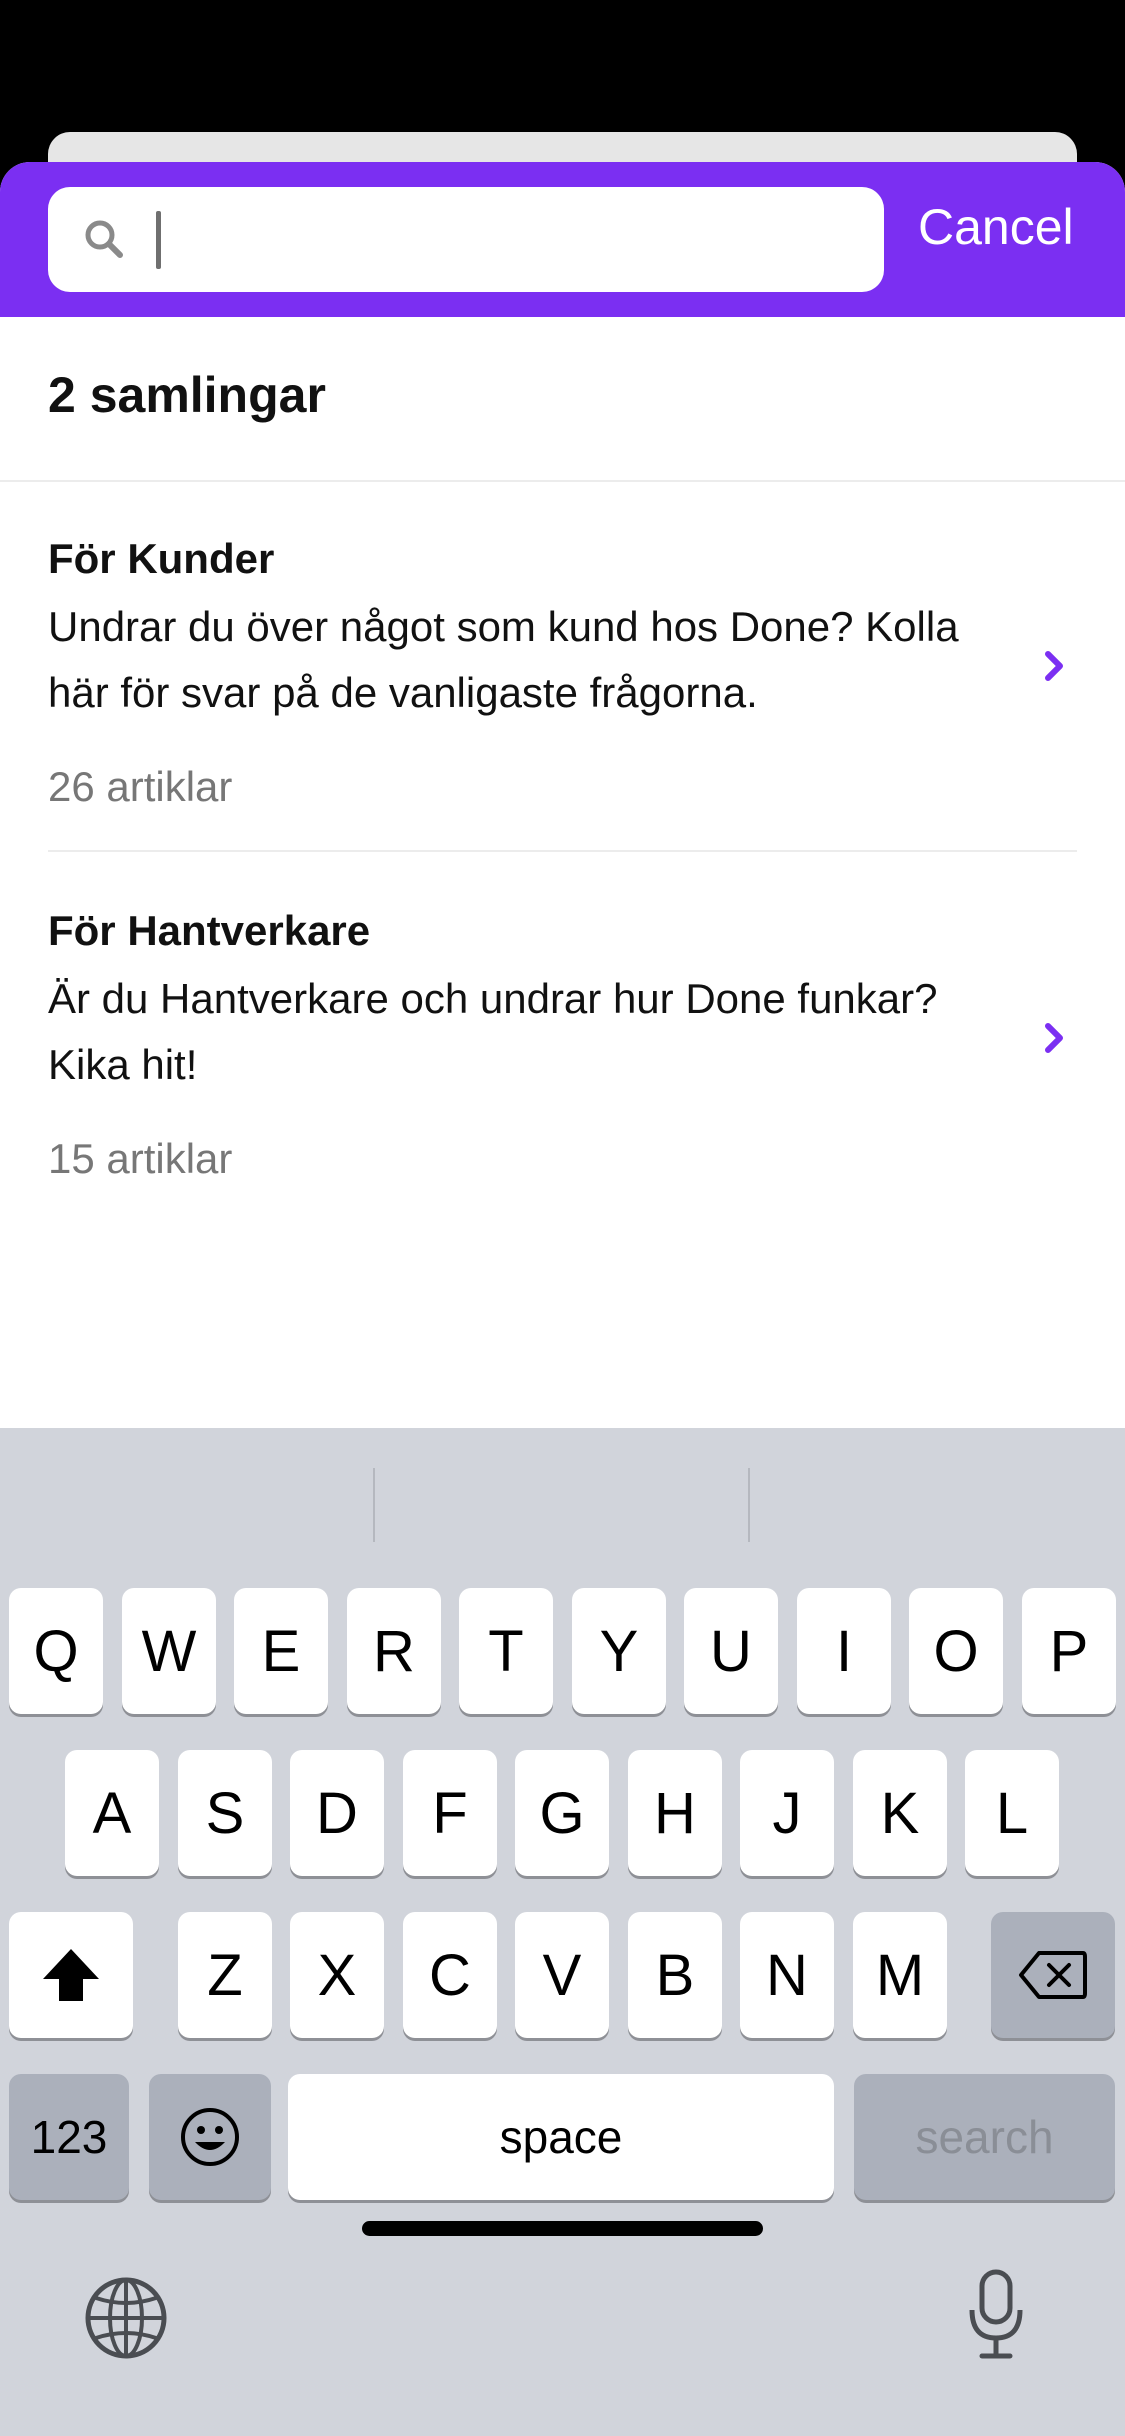 The width and height of the screenshot is (1125, 2436). What do you see at coordinates (450, 1975) in the screenshot?
I see `key-c: C` at bounding box center [450, 1975].